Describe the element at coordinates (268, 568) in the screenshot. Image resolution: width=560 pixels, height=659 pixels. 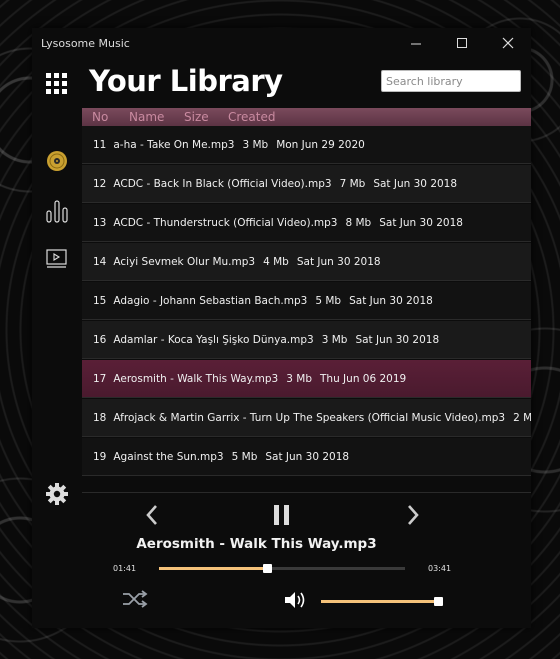
I see `seek-bar-thumb` at that location.